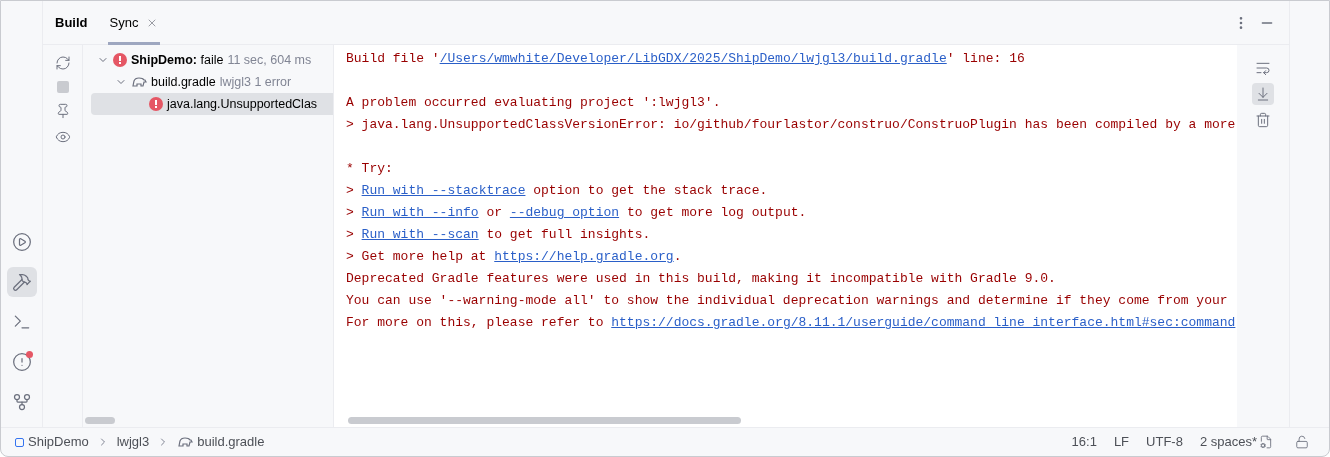 The image size is (1330, 457). What do you see at coordinates (716, 212) in the screenshot?
I see `console-text: to get more log output.` at bounding box center [716, 212].